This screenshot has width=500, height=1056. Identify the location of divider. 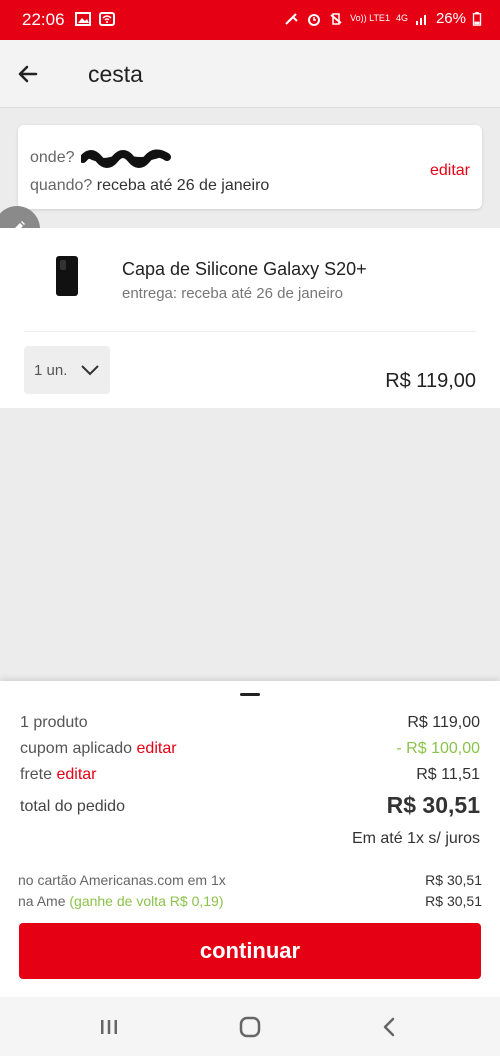
(250, 331).